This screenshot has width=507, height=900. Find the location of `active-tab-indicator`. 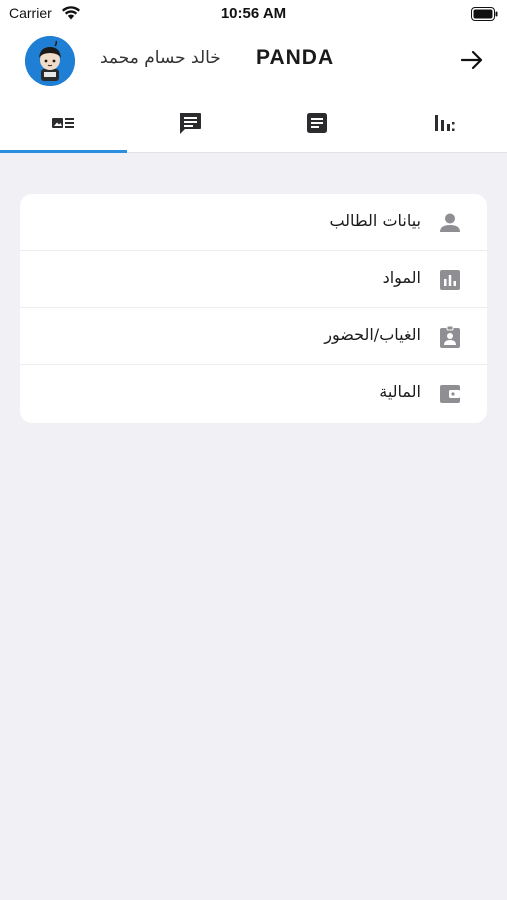

active-tab-indicator is located at coordinates (63, 151).